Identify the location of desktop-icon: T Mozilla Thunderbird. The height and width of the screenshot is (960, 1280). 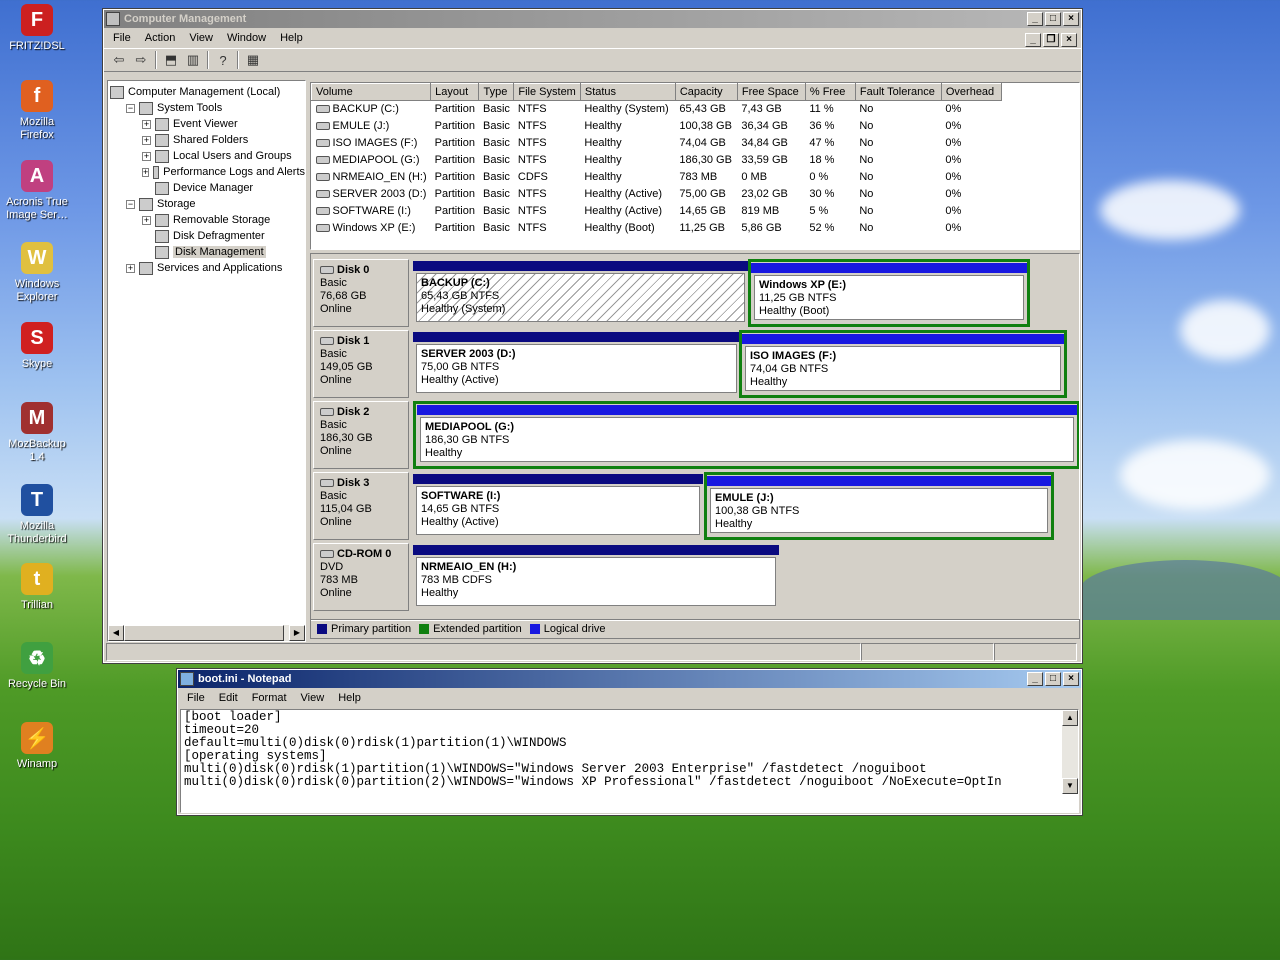
(37, 515).